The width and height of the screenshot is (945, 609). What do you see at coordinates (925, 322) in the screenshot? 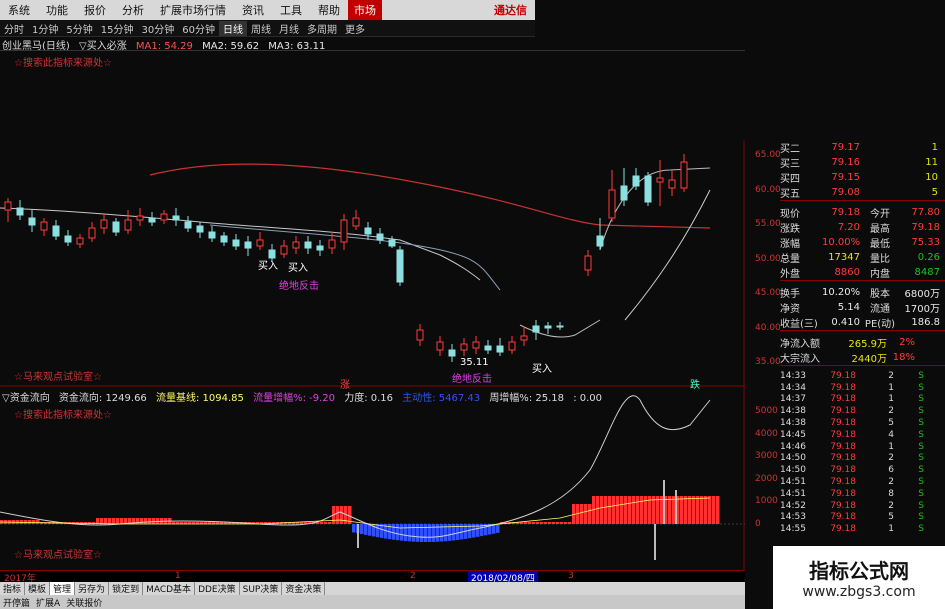
I see `stat-value: 186.8` at bounding box center [925, 322].